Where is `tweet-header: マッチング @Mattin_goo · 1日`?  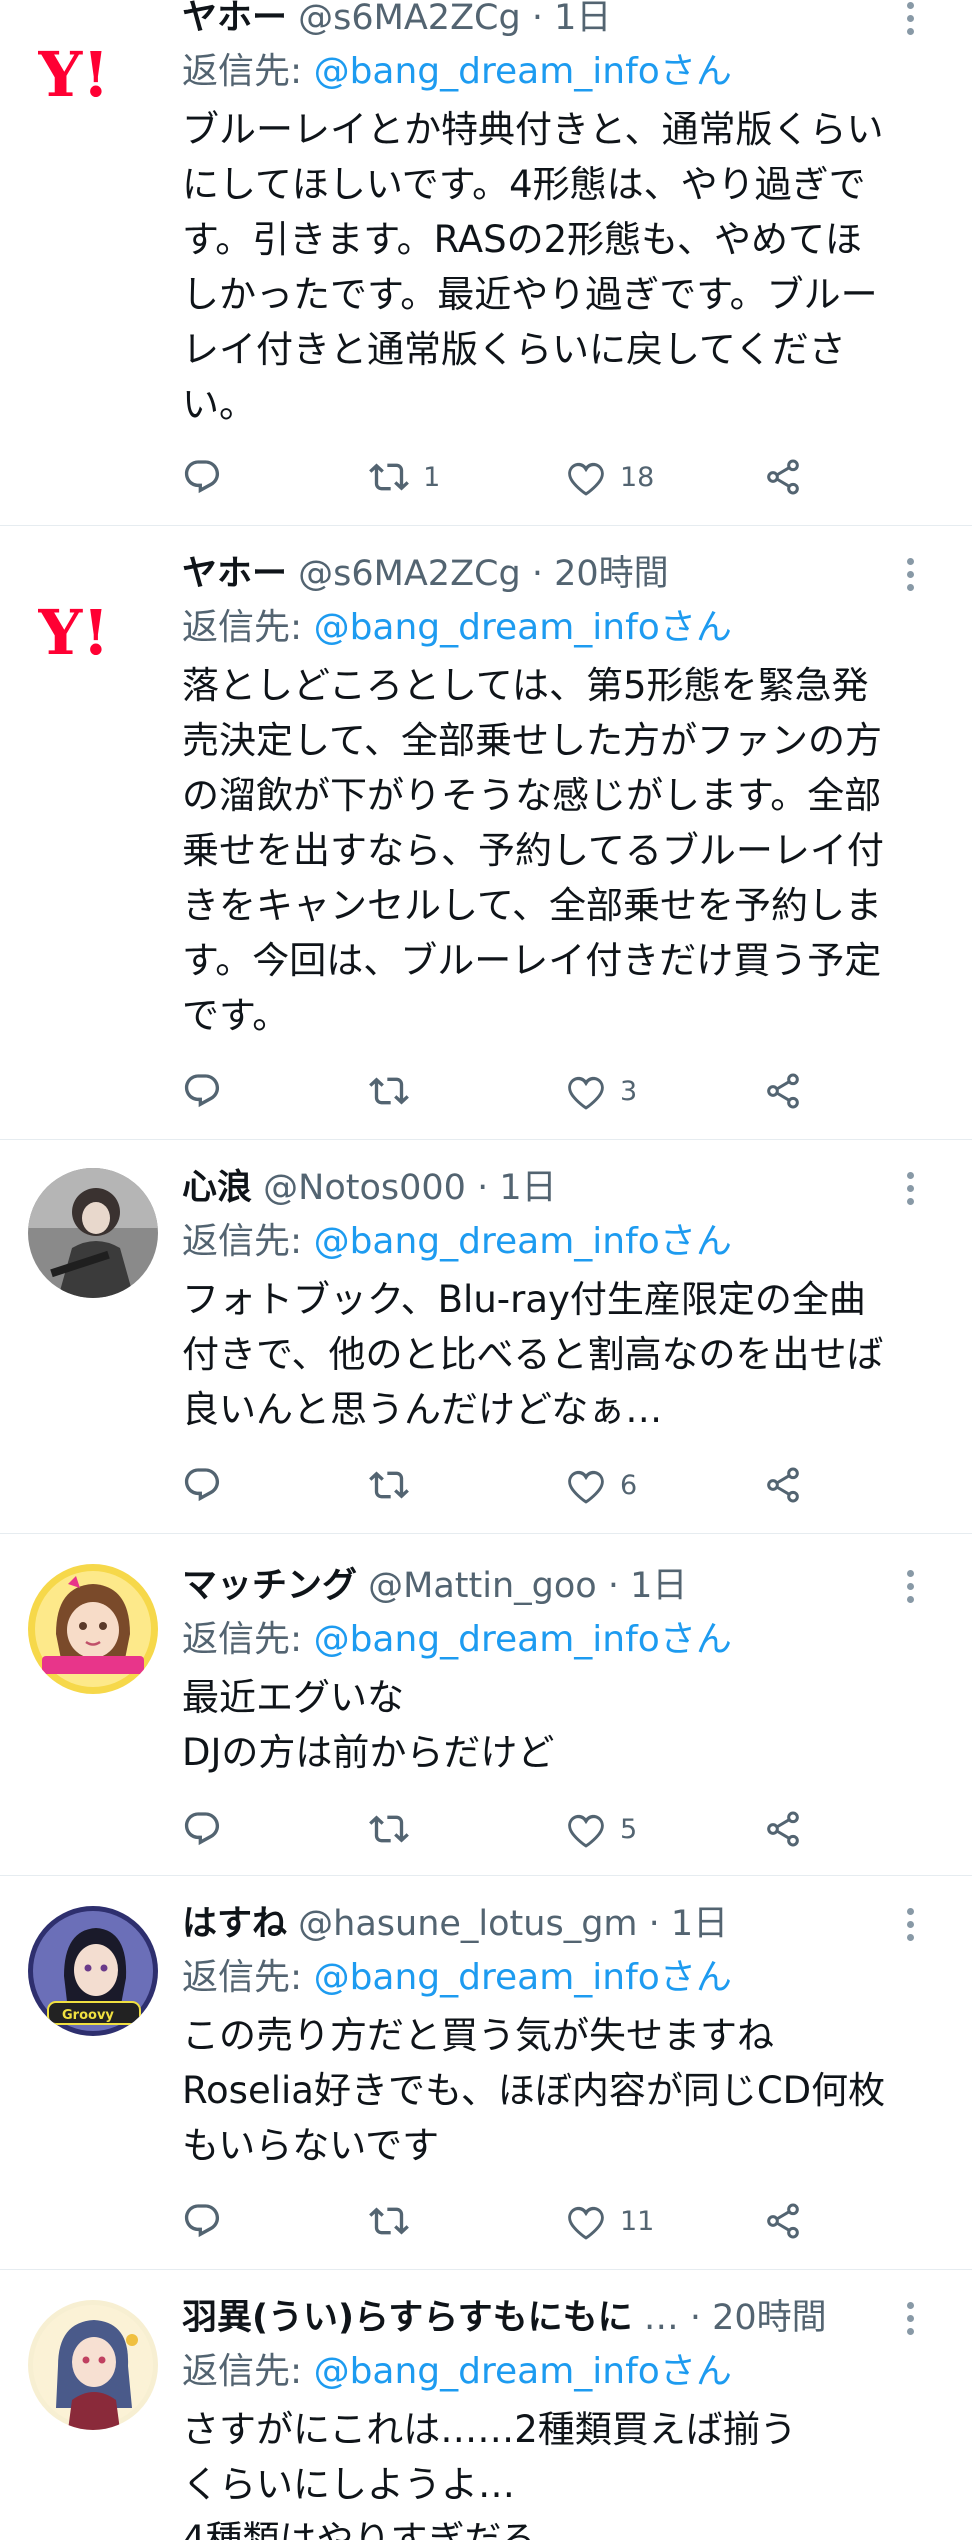 tweet-header: マッチング @Mattin_goo · 1日 is located at coordinates (555, 1586).